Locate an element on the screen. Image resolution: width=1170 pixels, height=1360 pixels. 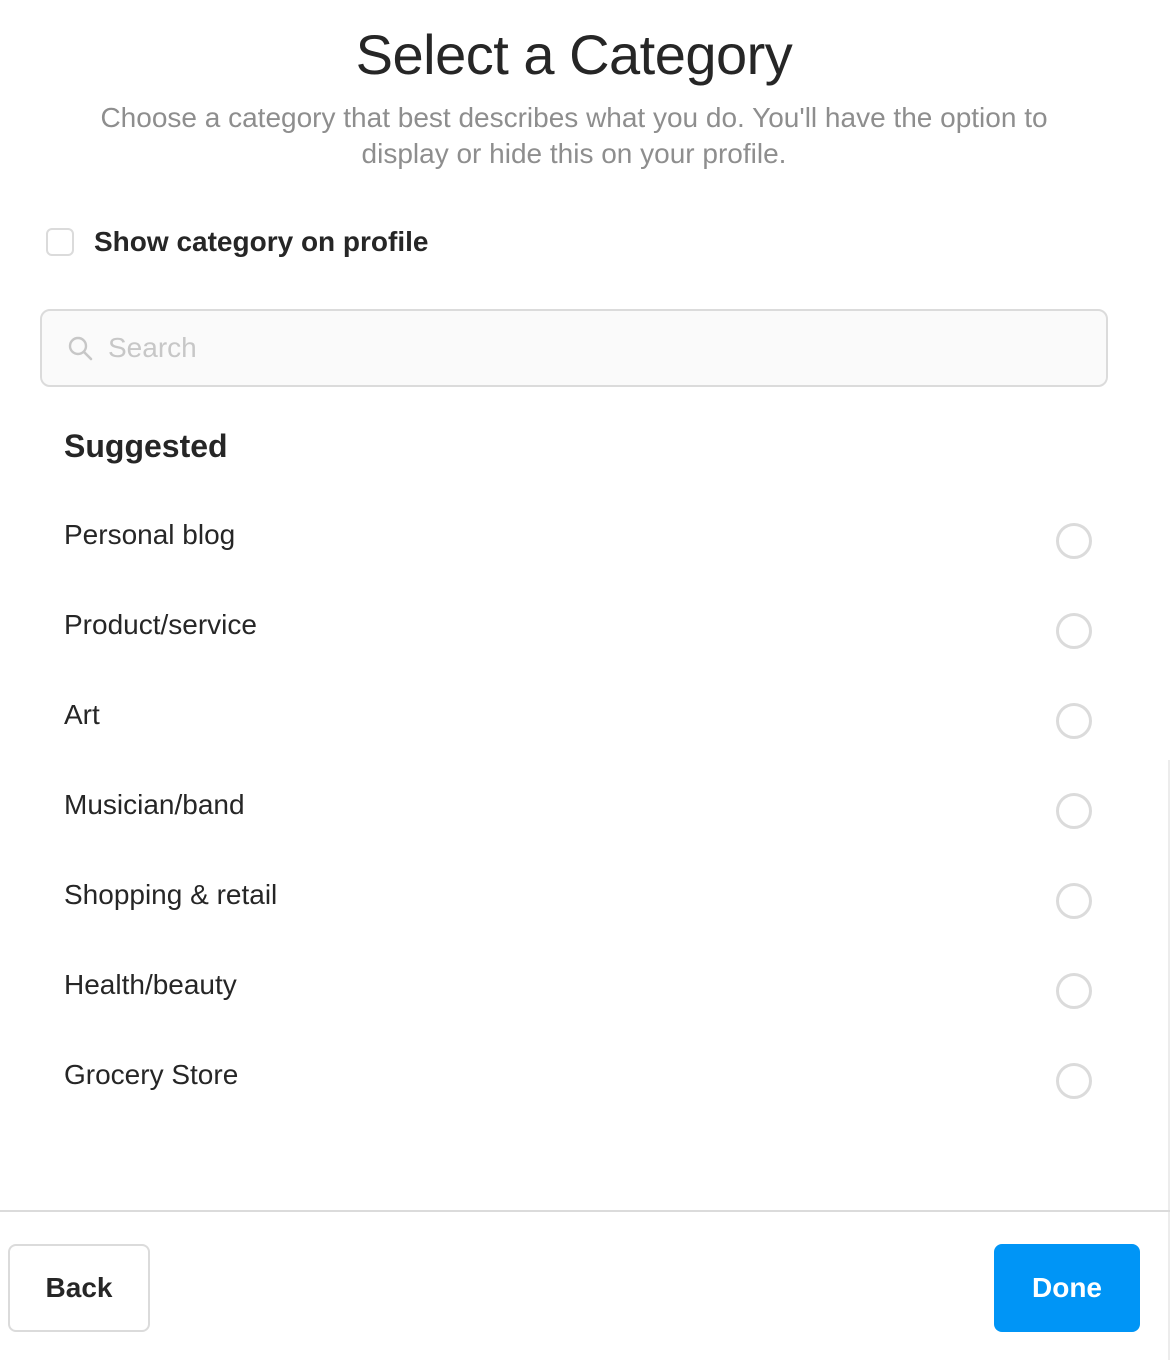
category-item-product-service: Product/service is located at coordinates (585, 630).